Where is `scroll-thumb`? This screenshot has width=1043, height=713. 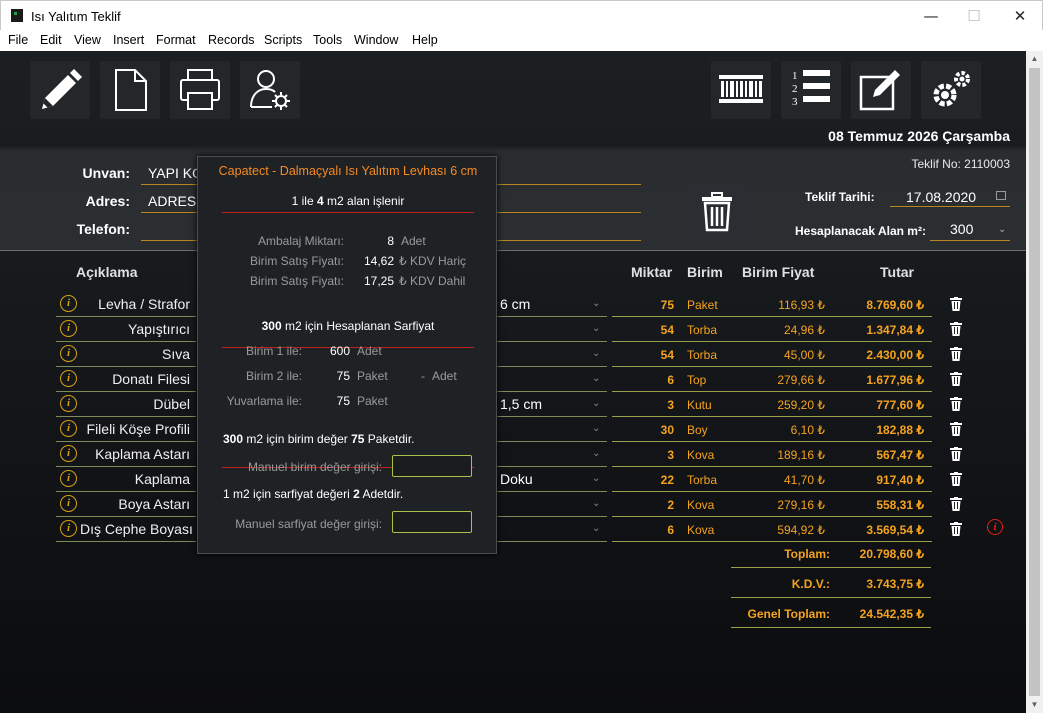
scroll-thumb is located at coordinates (1034, 382).